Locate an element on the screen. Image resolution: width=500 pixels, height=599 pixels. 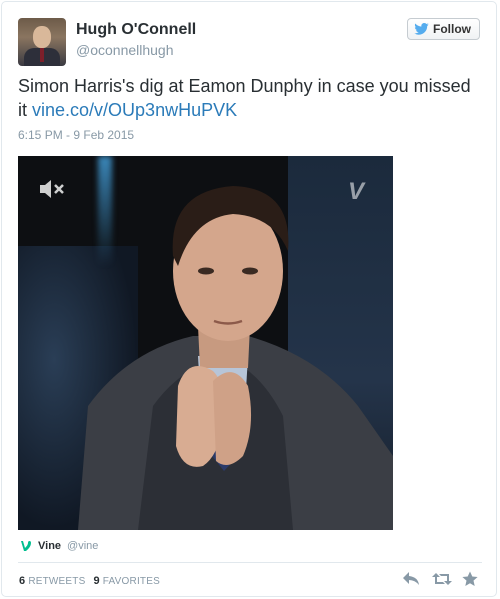
tweet-link: vine.co/v/OUp3nwHuPVK is located at coordinates (134, 110).